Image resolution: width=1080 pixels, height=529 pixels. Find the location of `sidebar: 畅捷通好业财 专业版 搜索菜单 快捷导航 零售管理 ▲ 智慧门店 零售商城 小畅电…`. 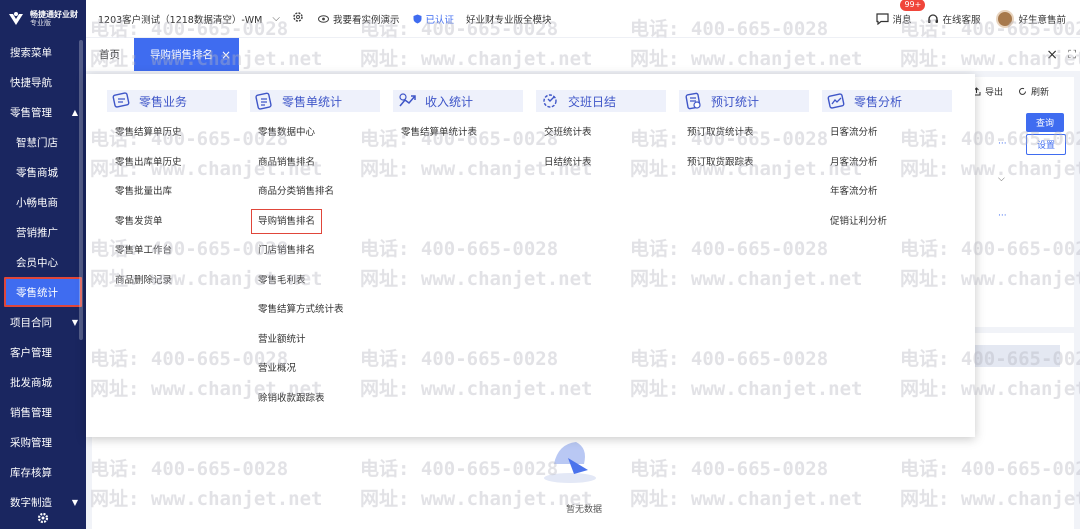

sidebar: 畅捷通好业财 专业版 搜索菜单 快捷导航 零售管理 ▲ 智慧门店 零售商城 小畅电… is located at coordinates (43, 264).